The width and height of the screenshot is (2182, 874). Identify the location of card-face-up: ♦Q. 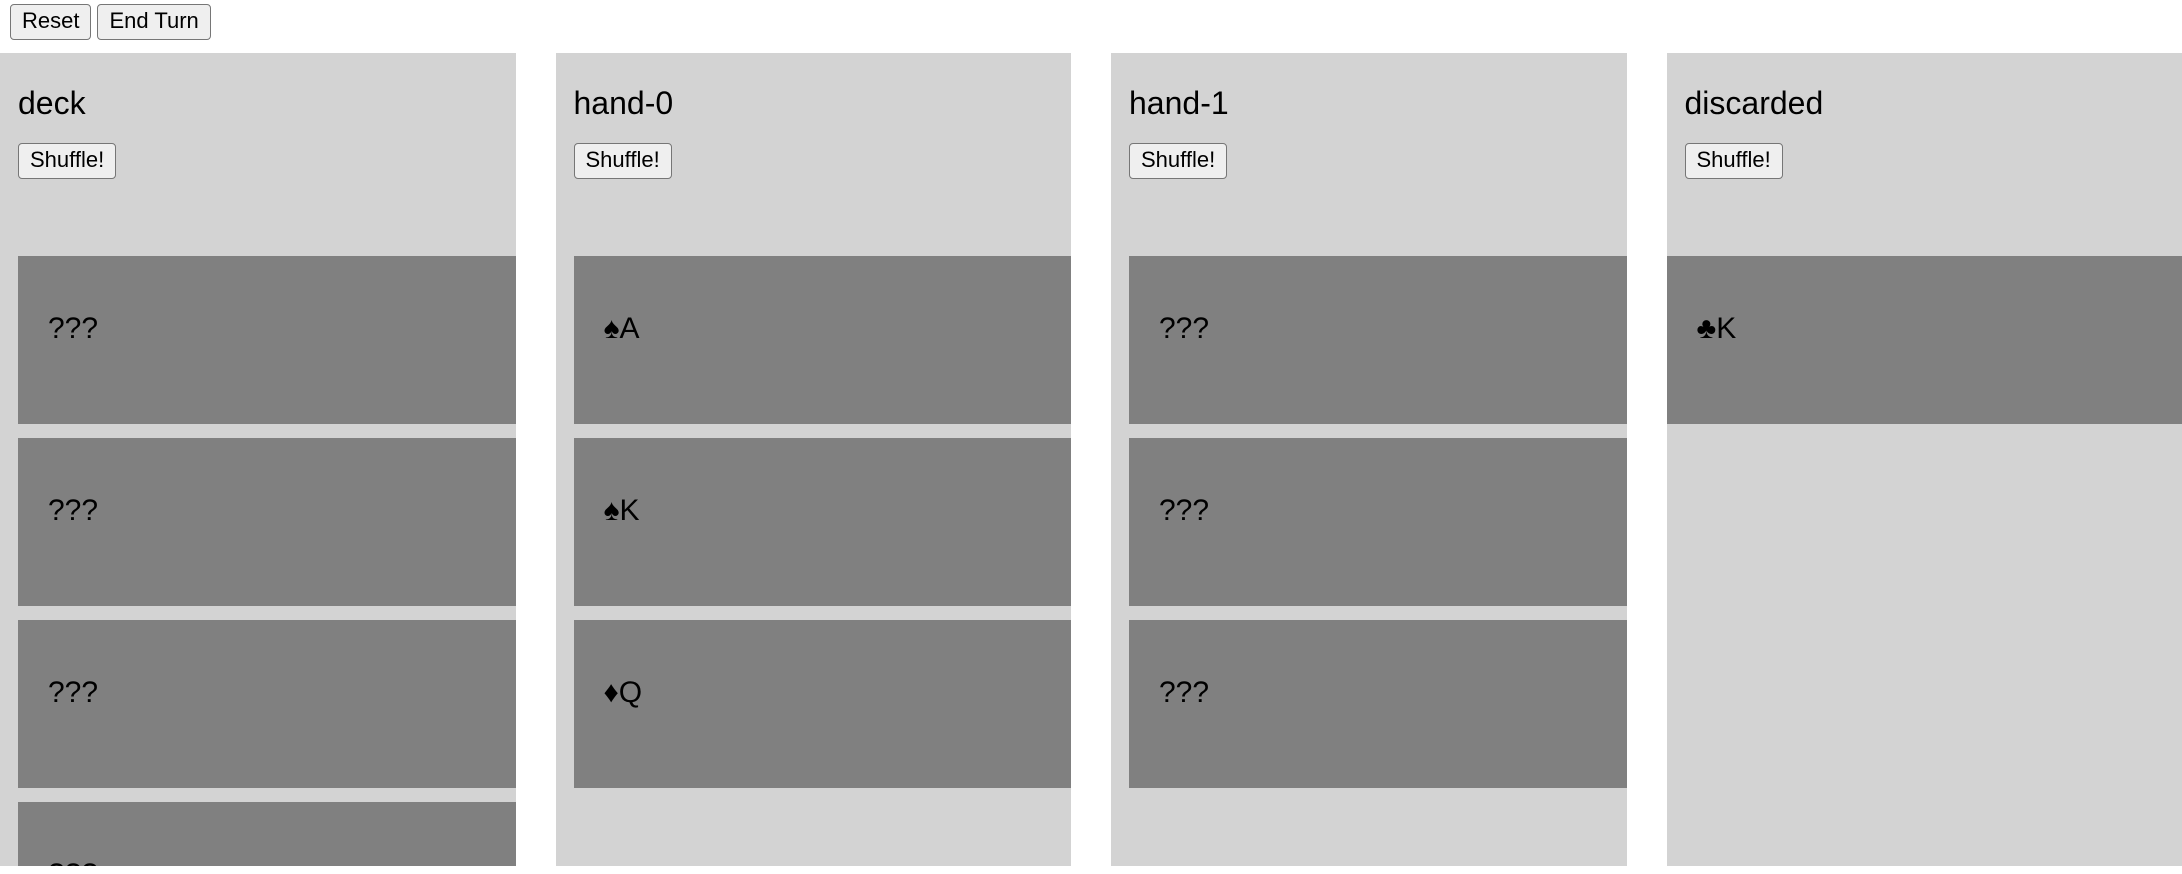
(822, 704).